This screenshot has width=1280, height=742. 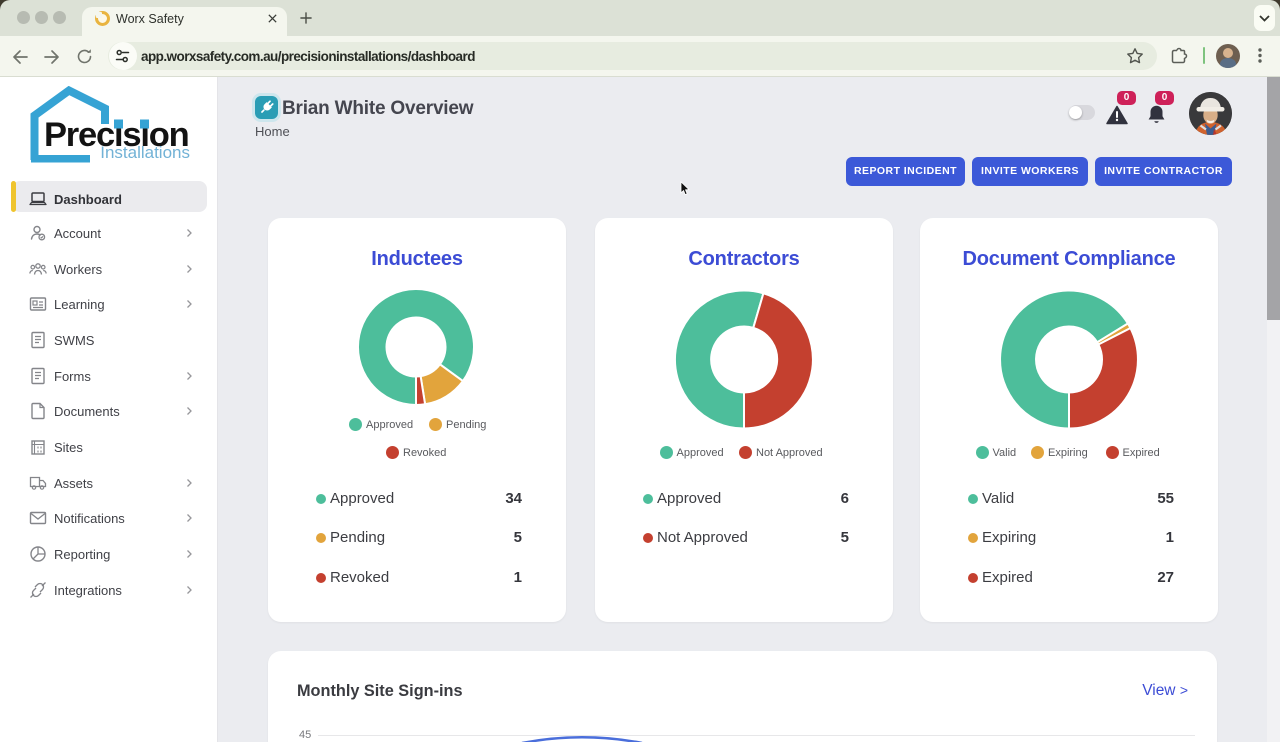 What do you see at coordinates (145, 152) in the screenshot?
I see `svg-text: Installations` at bounding box center [145, 152].